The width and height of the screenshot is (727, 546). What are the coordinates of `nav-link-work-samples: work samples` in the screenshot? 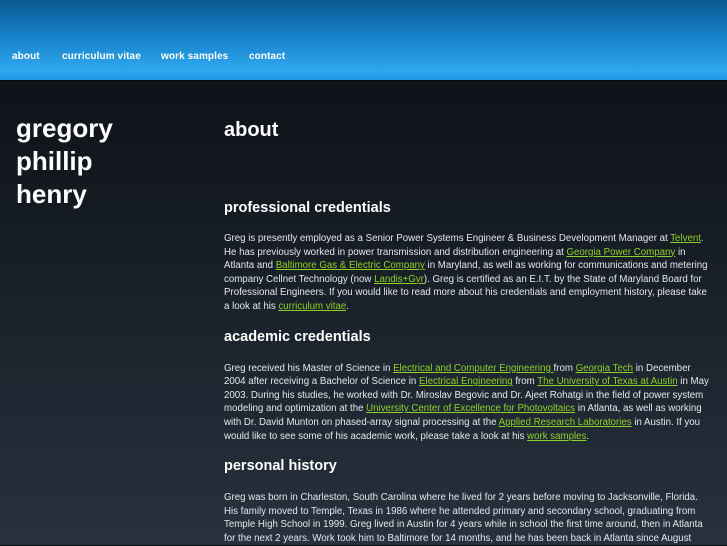 It's located at (194, 56).